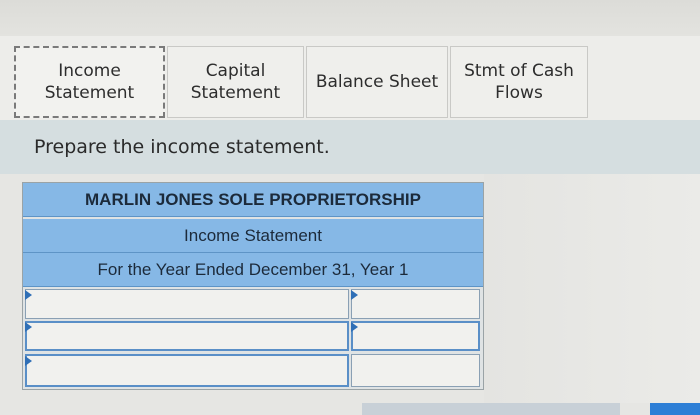 The image size is (700, 415). I want to click on tab-balance-sheet-label: Balance Sheet, so click(377, 82).